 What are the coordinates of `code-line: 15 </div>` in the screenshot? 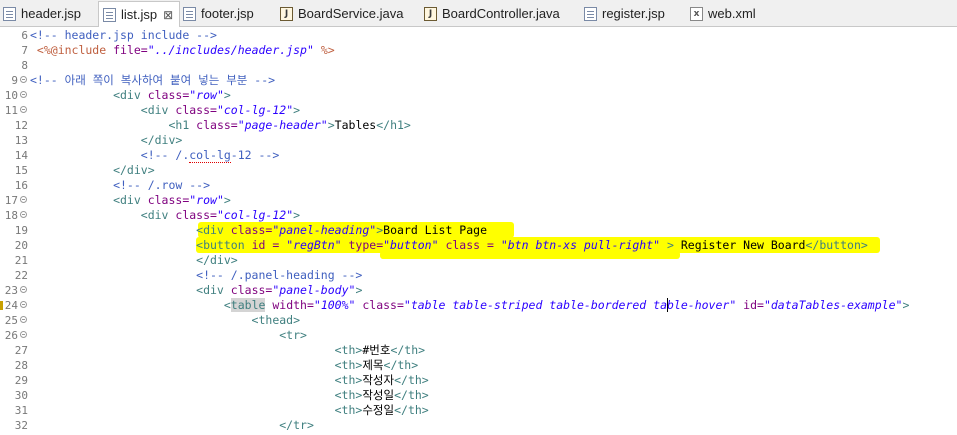 It's located at (478, 170).